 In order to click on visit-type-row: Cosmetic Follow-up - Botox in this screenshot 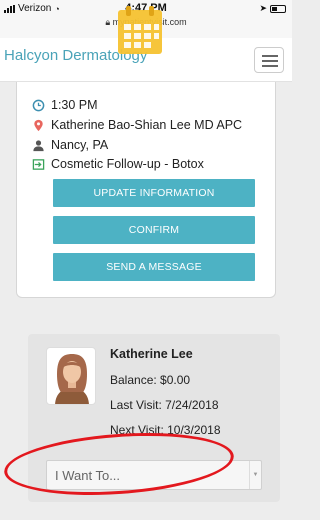, I will do `click(118, 164)`.